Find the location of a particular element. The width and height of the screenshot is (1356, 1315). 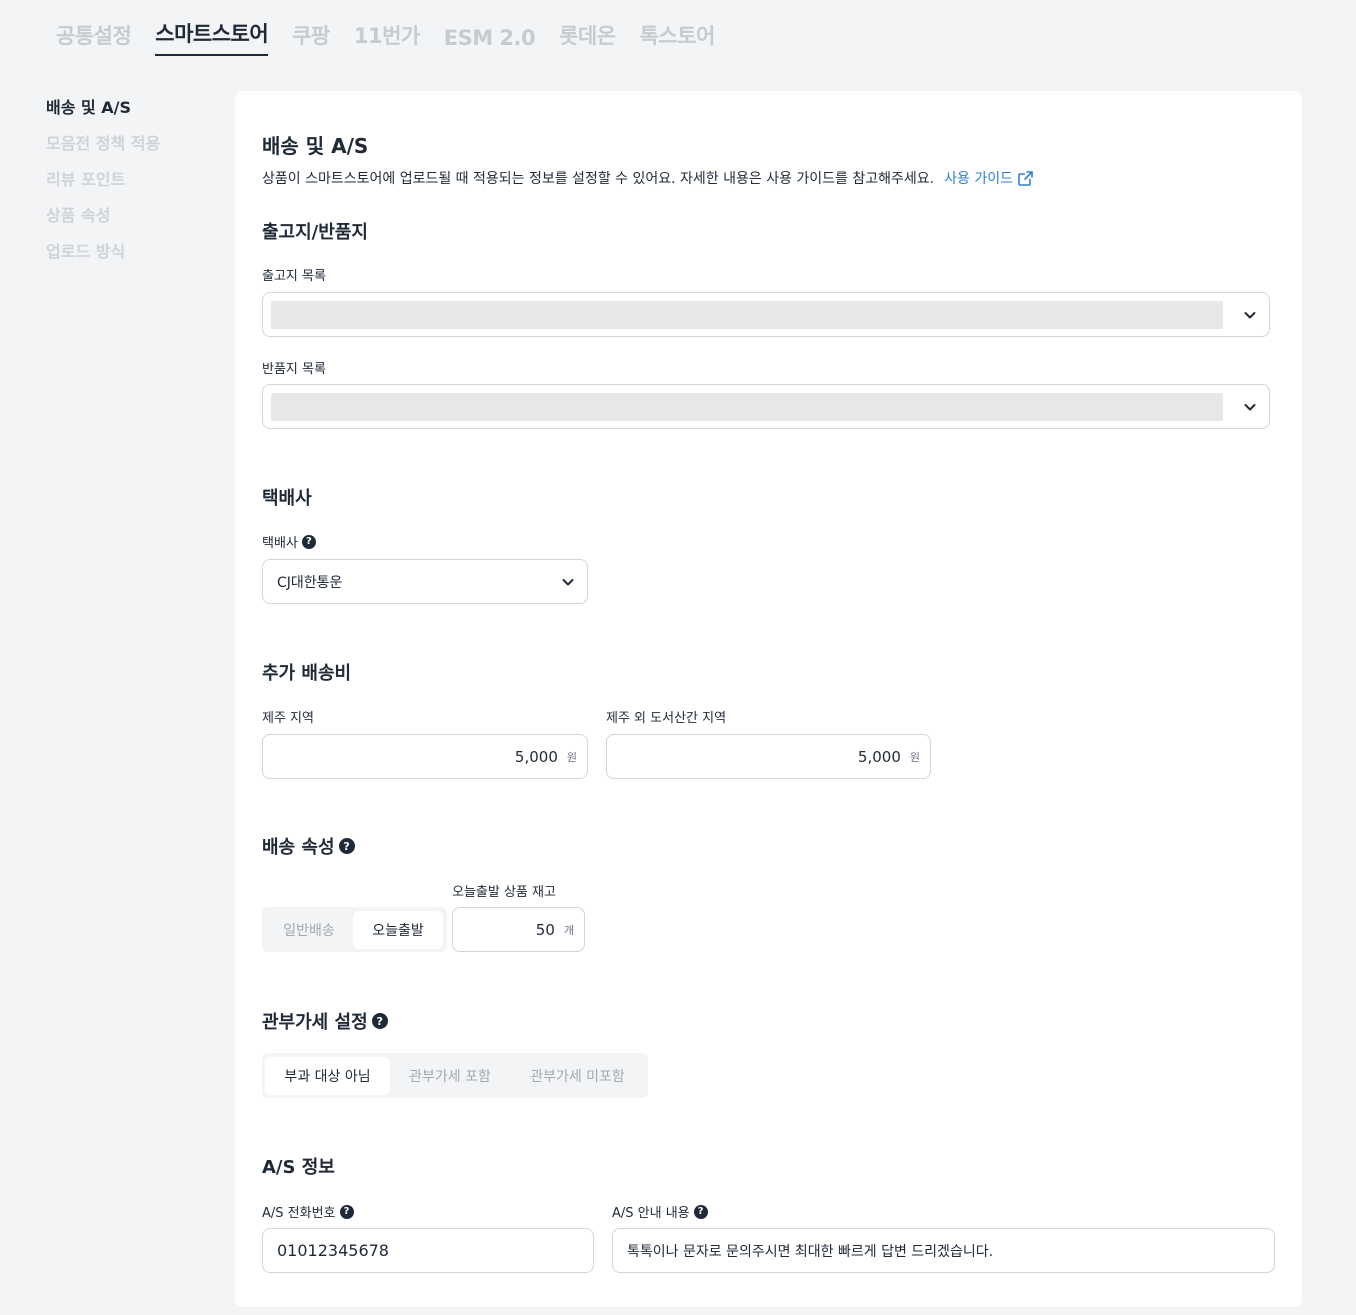

side-item-product-attr: 상품 속성 is located at coordinates (103, 222).